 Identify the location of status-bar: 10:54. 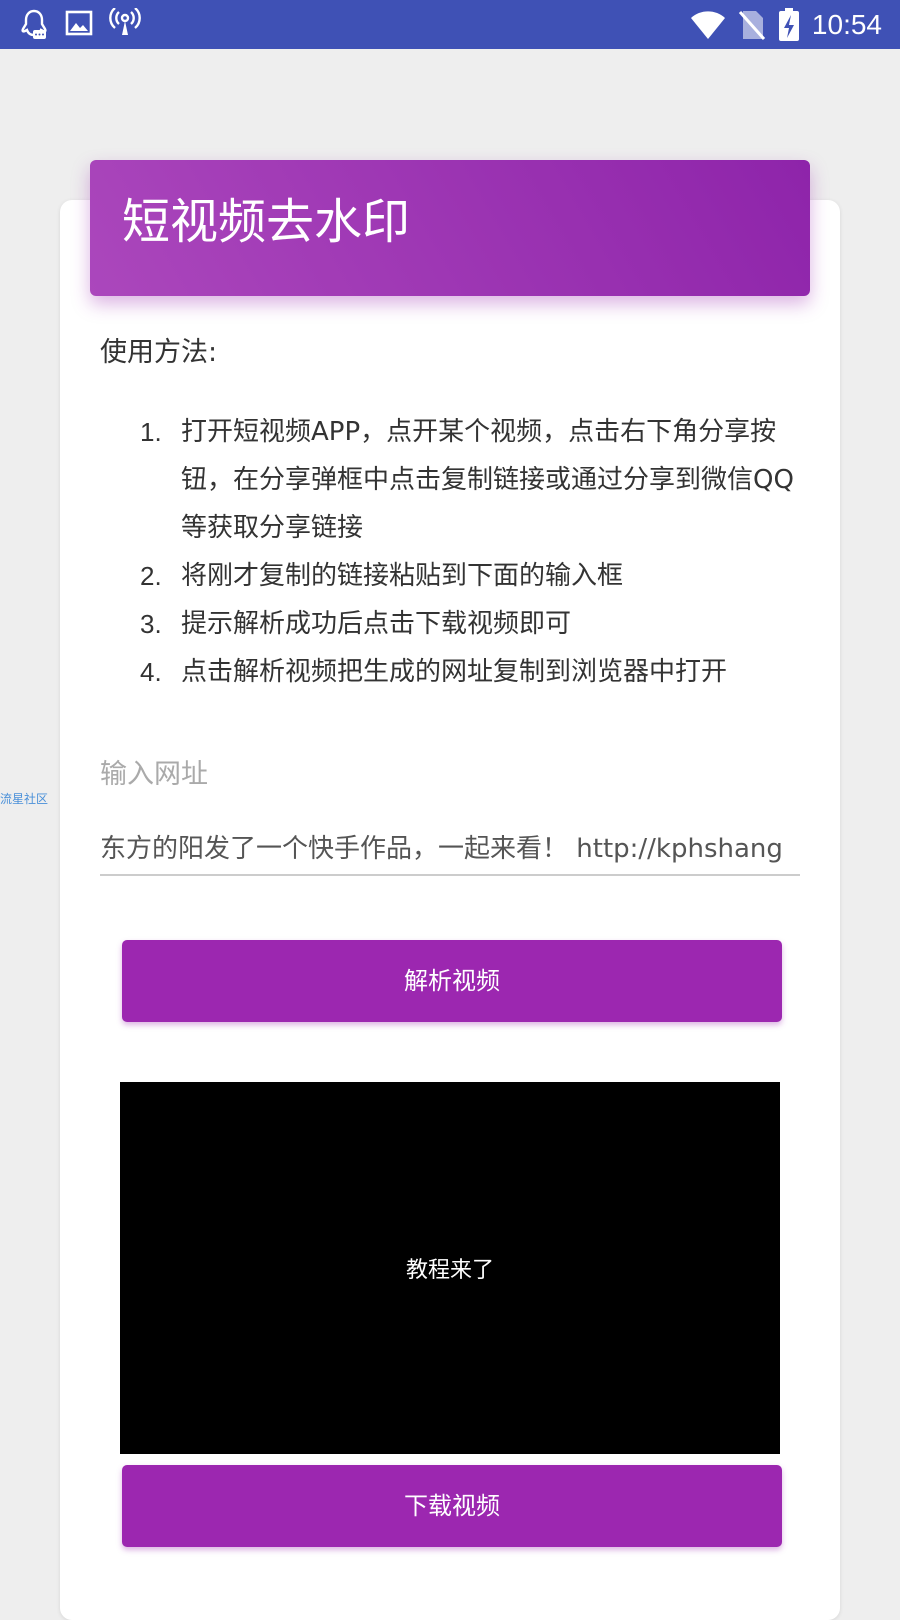
(450, 24).